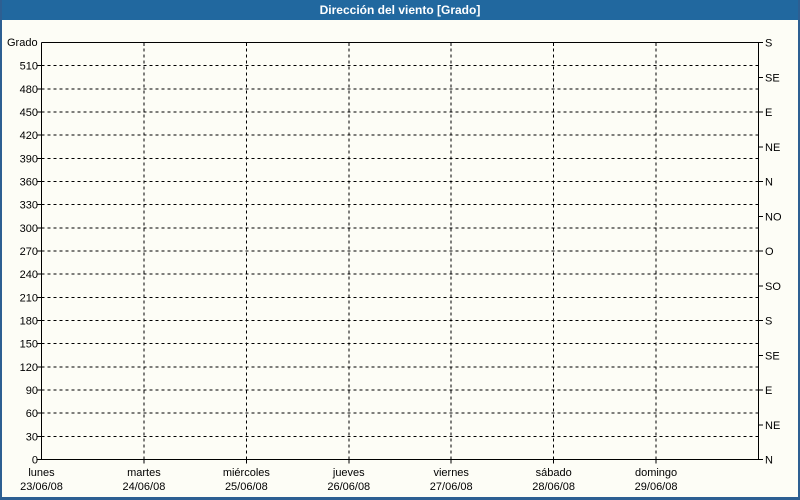 This screenshot has width=800, height=500. I want to click on y-tick-label: 420, so click(29, 136).